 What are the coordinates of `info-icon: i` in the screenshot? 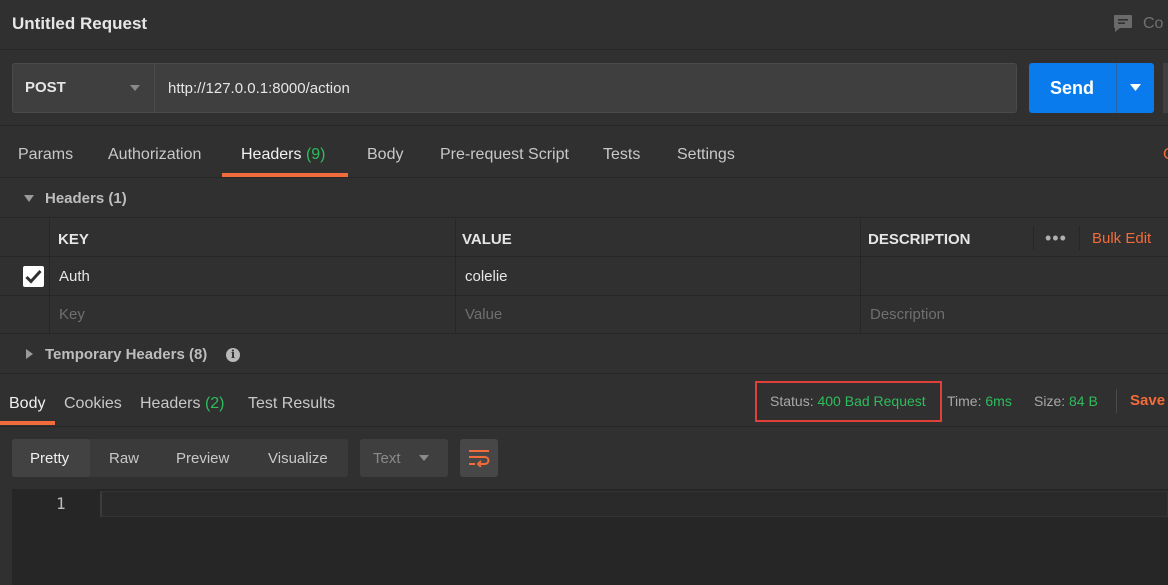 It's located at (233, 355).